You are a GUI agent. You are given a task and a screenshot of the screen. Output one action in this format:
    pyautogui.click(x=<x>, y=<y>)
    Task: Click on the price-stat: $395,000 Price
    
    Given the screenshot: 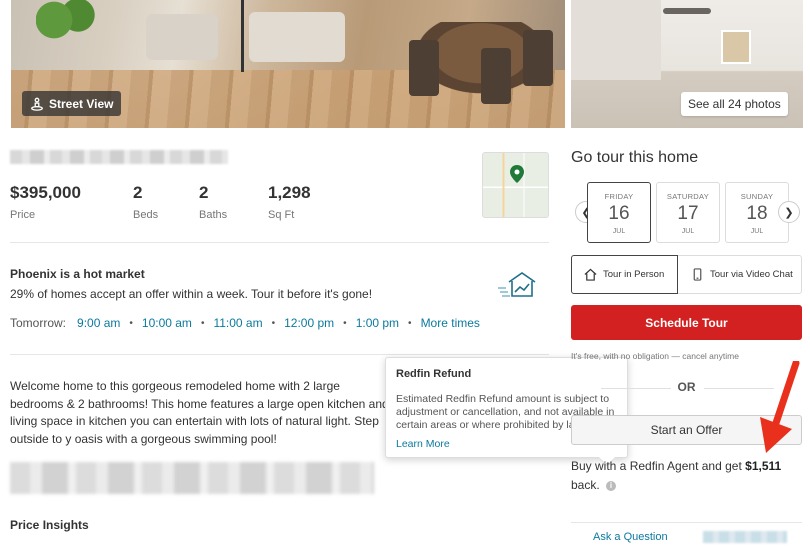 What is the action you would take?
    pyautogui.click(x=45, y=202)
    